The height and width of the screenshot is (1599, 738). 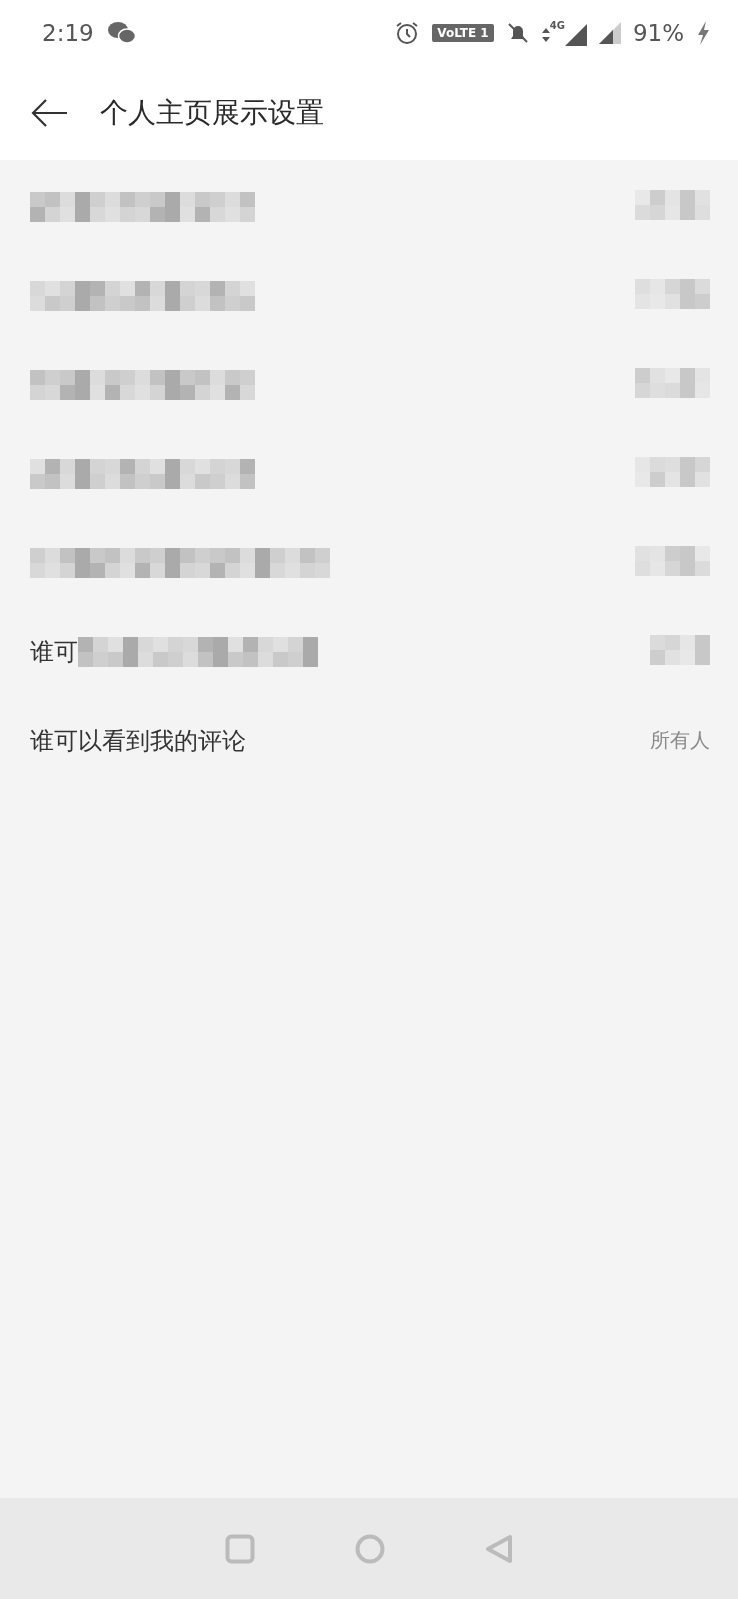 I want to click on square-nav-icon, so click(x=240, y=1548).